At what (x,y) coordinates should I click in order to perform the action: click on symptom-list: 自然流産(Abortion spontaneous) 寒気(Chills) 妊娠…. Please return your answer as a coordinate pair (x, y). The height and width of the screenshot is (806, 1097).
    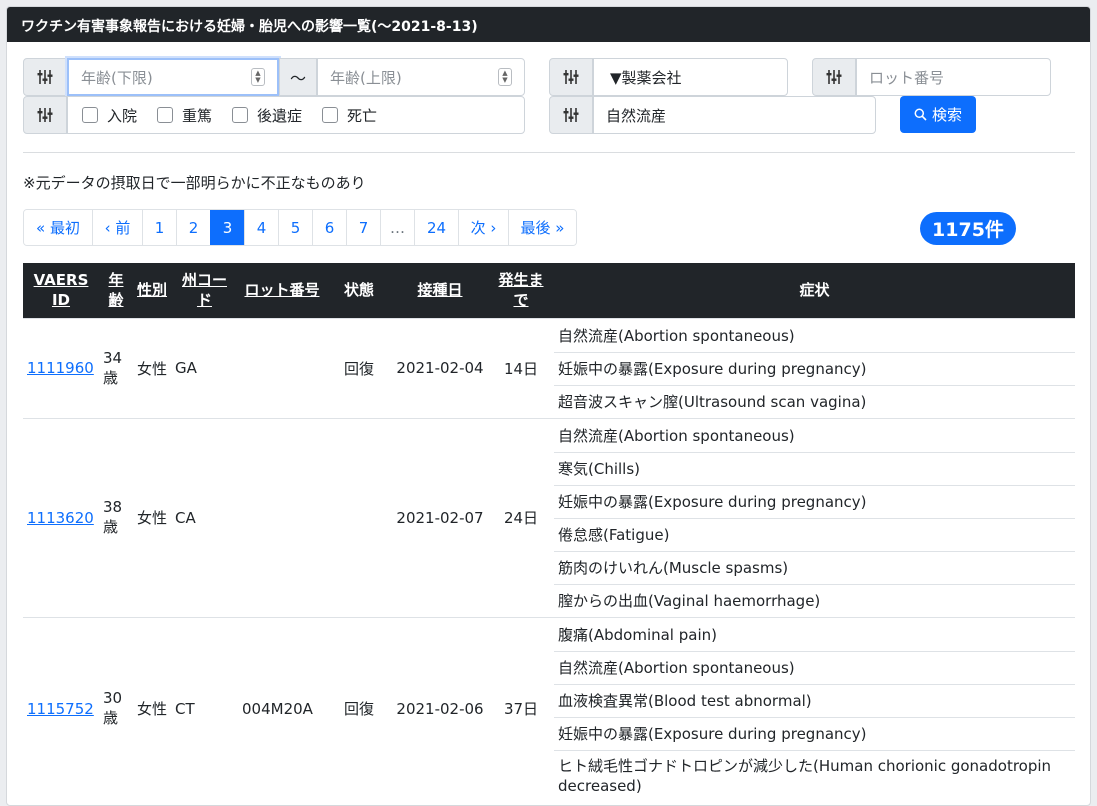
    Looking at the image, I should click on (814, 517).